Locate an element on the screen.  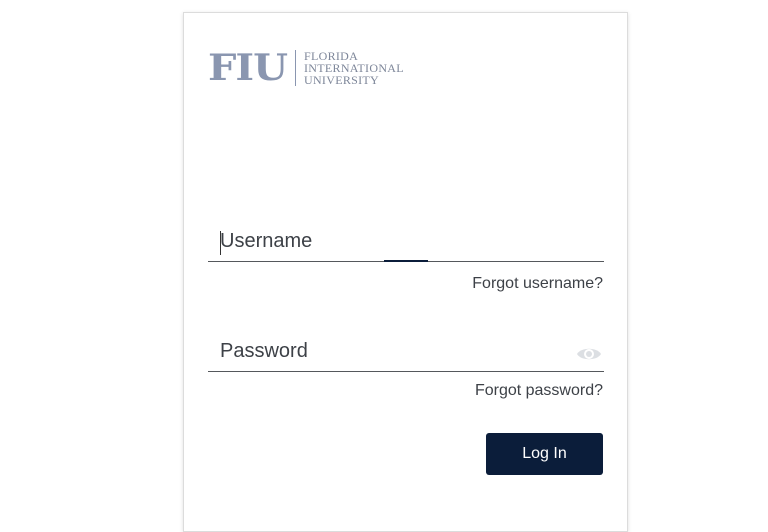
password-field-container is located at coordinates (406, 351).